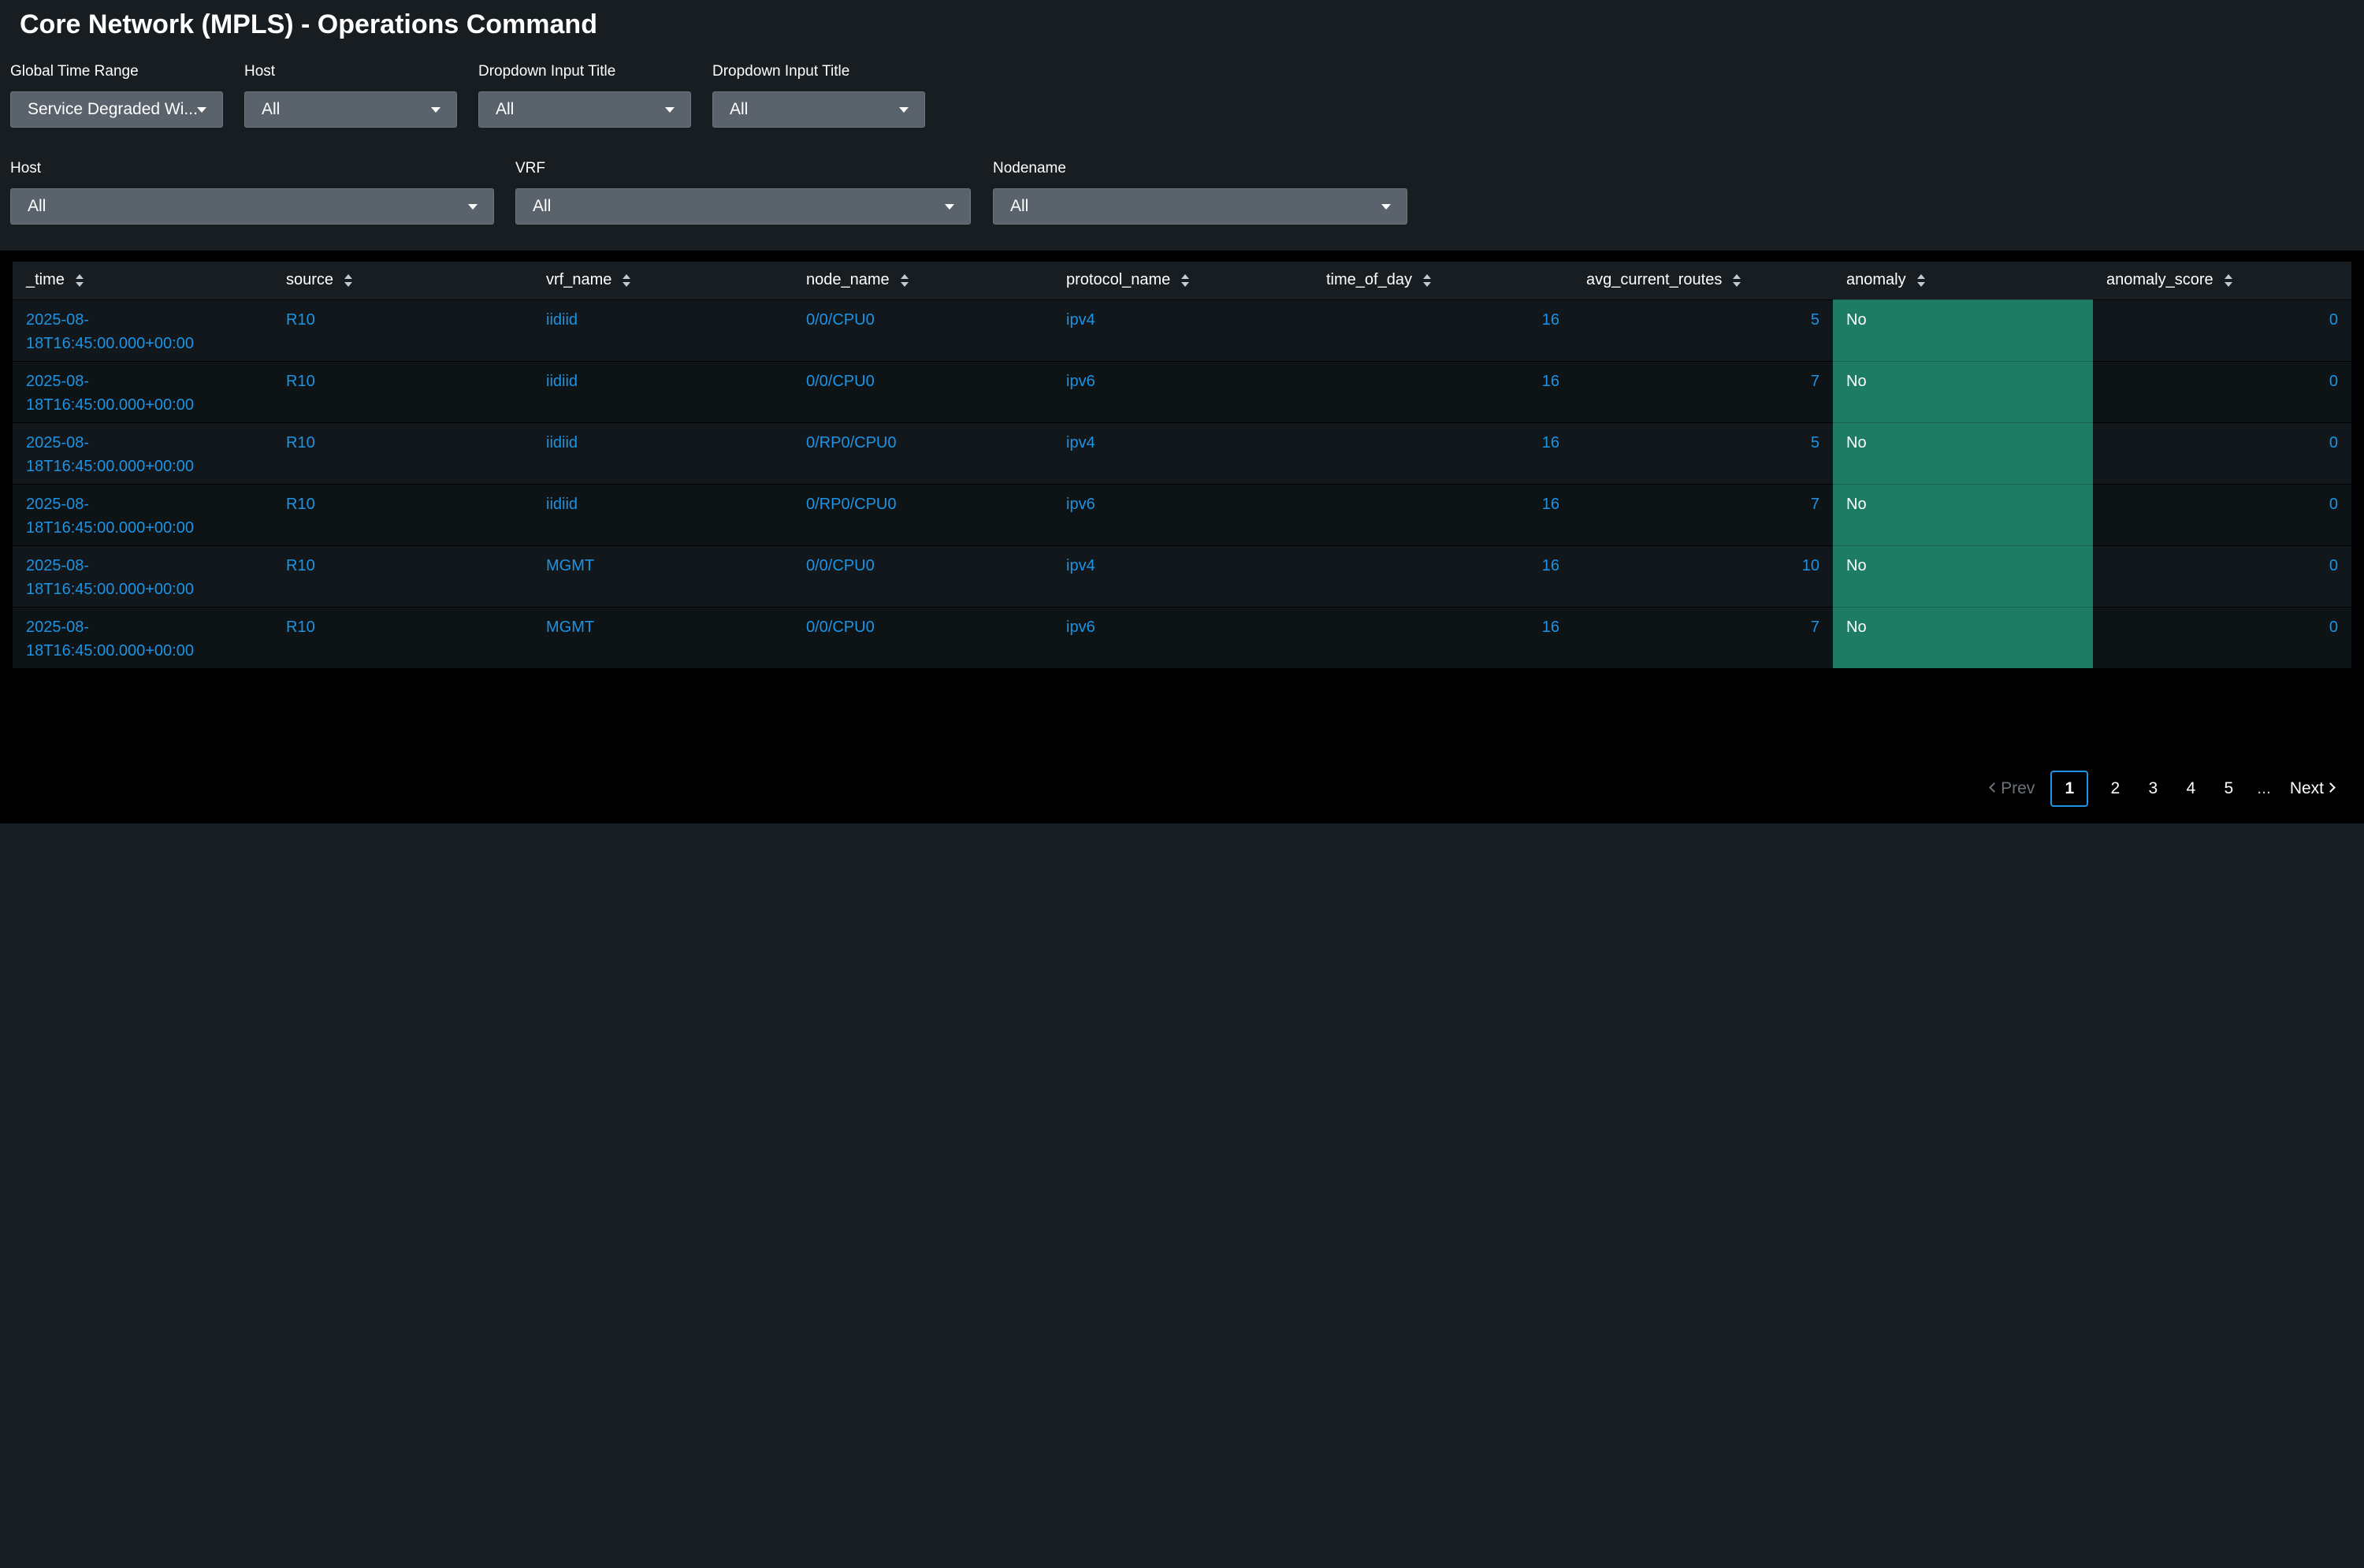  What do you see at coordinates (2013, 789) in the screenshot?
I see `prev-page-button: Prev` at bounding box center [2013, 789].